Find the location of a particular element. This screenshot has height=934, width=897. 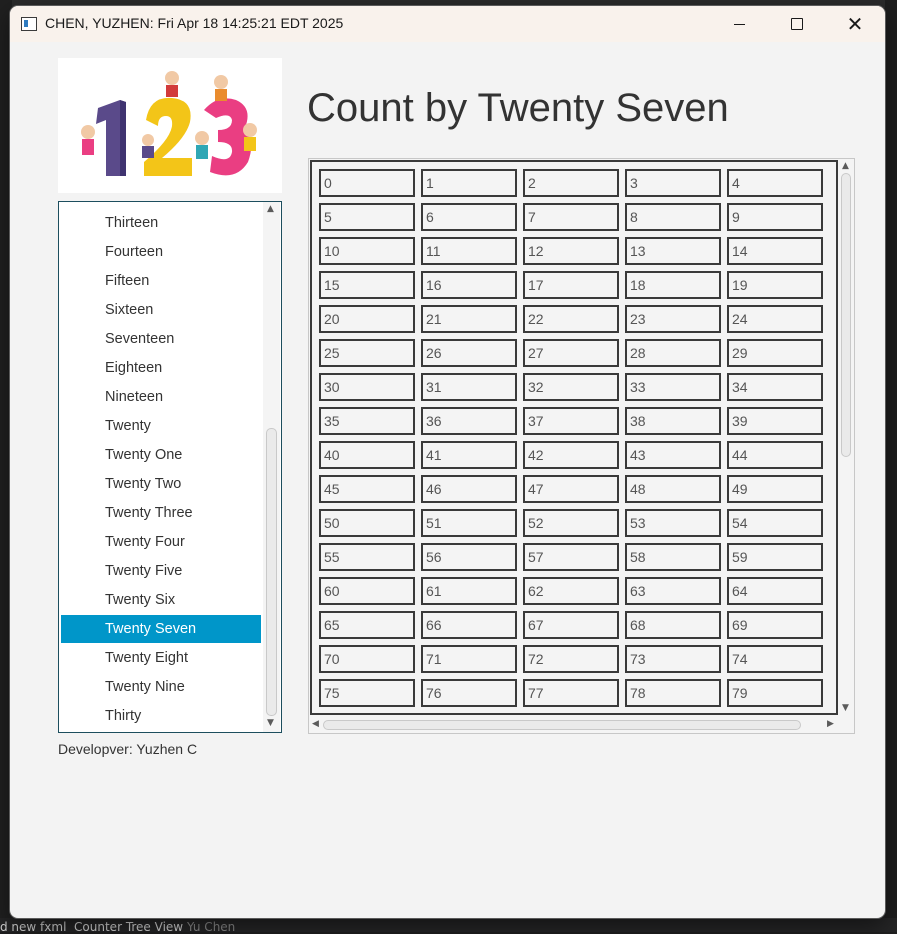

kids-123-image is located at coordinates (170, 125).